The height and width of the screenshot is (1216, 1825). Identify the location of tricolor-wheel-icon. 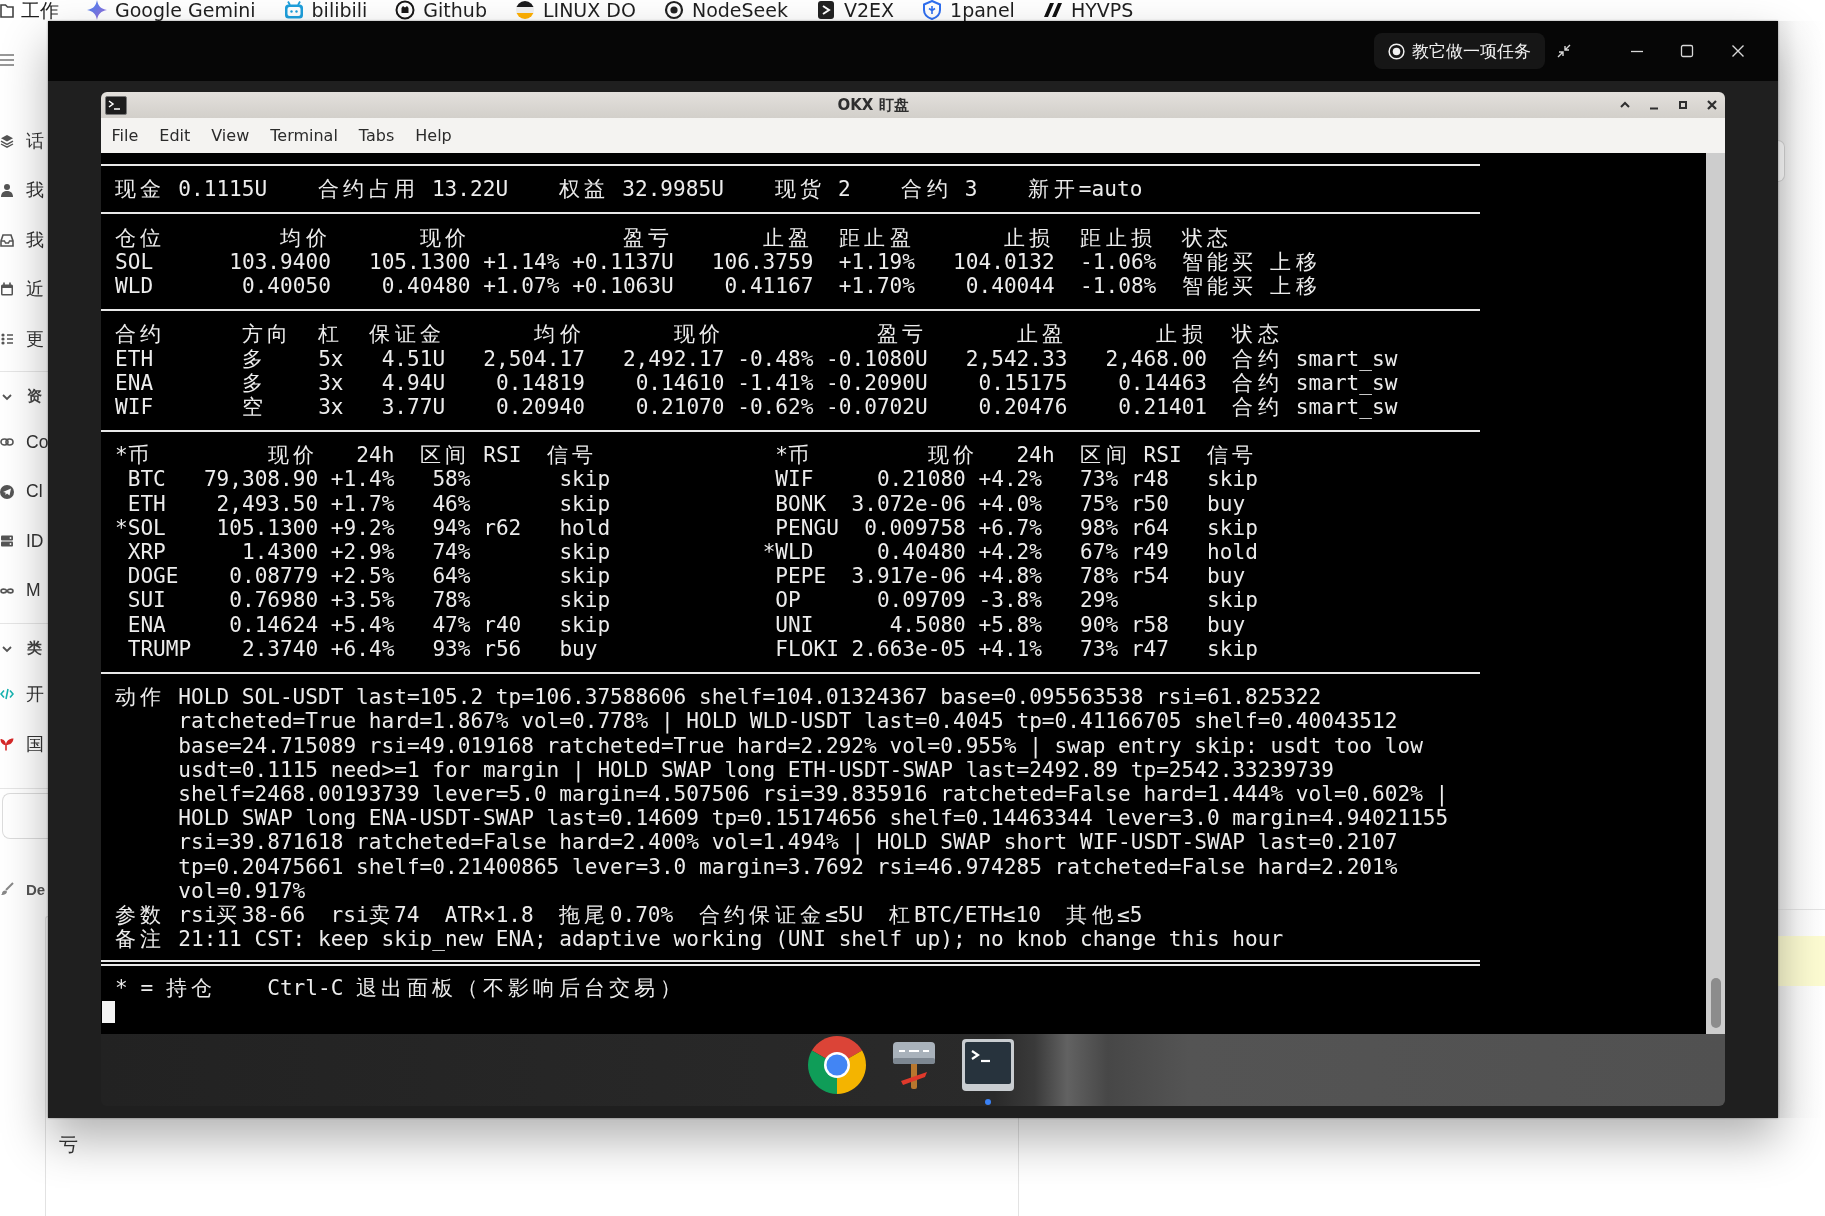
(837, 1065).